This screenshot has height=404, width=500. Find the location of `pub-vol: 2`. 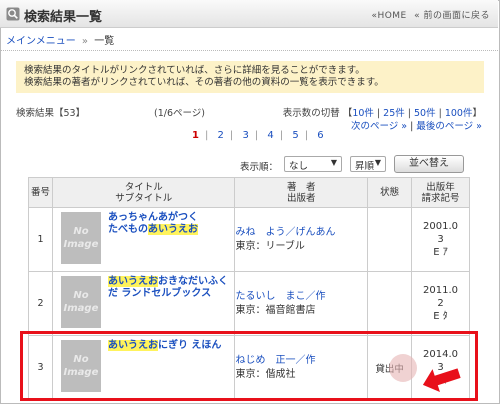

pub-vol: 2 is located at coordinates (440, 303).